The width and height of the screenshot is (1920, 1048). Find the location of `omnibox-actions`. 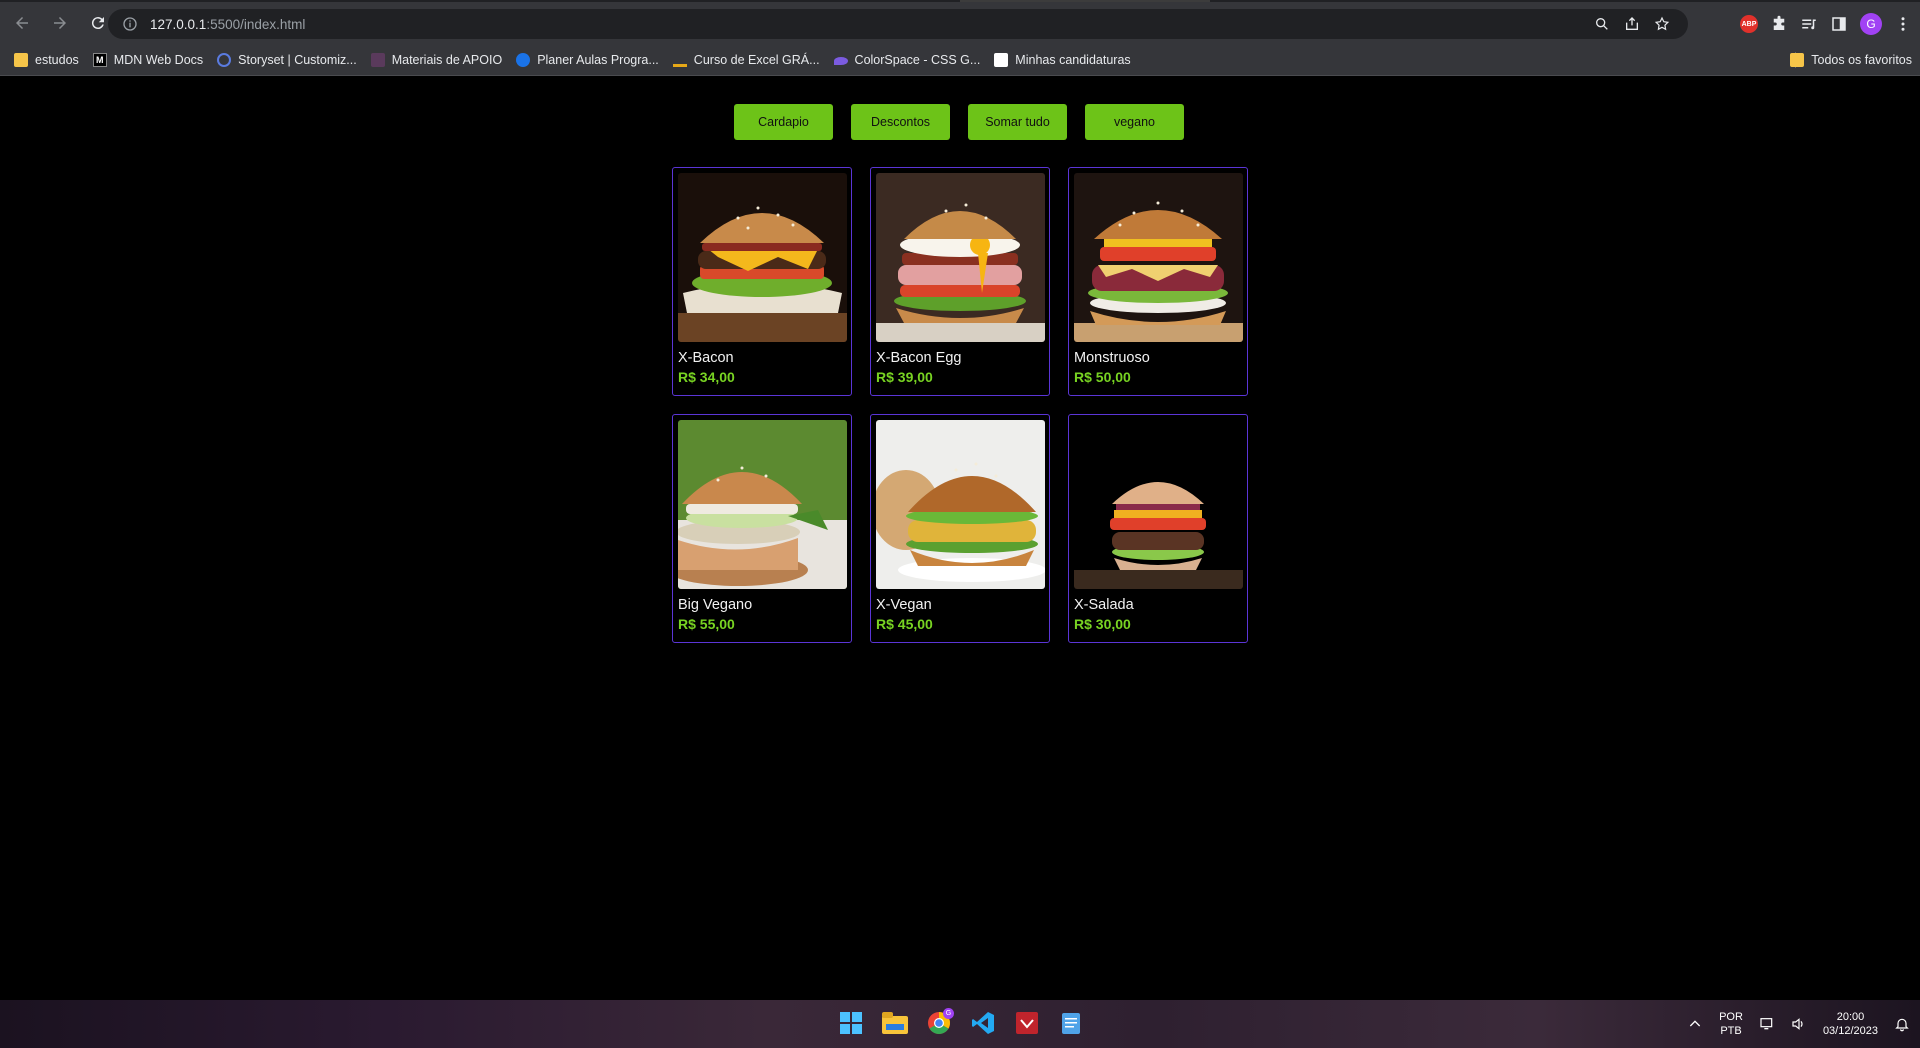

omnibox-actions is located at coordinates (1632, 24).